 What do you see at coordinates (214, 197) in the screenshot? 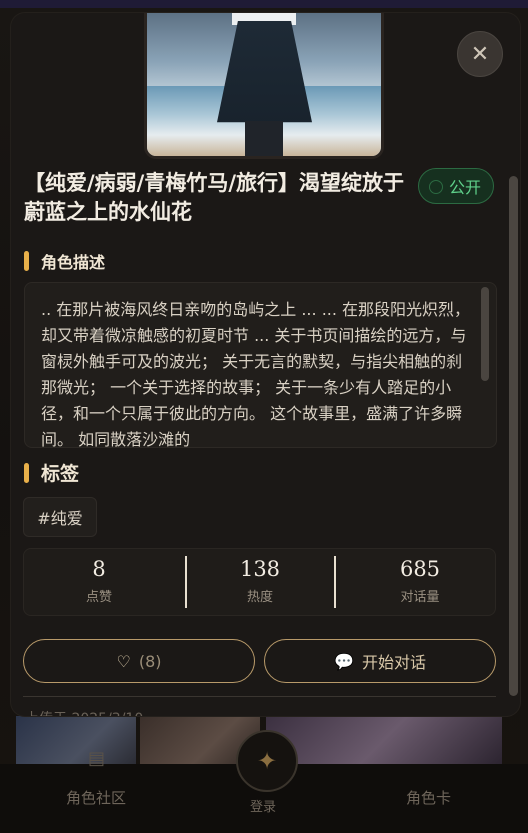
I see `character-title: 【纯爱/病弱/青梅竹马/旅行】渴望绽放于蔚蓝之上的水仙花` at bounding box center [214, 197].